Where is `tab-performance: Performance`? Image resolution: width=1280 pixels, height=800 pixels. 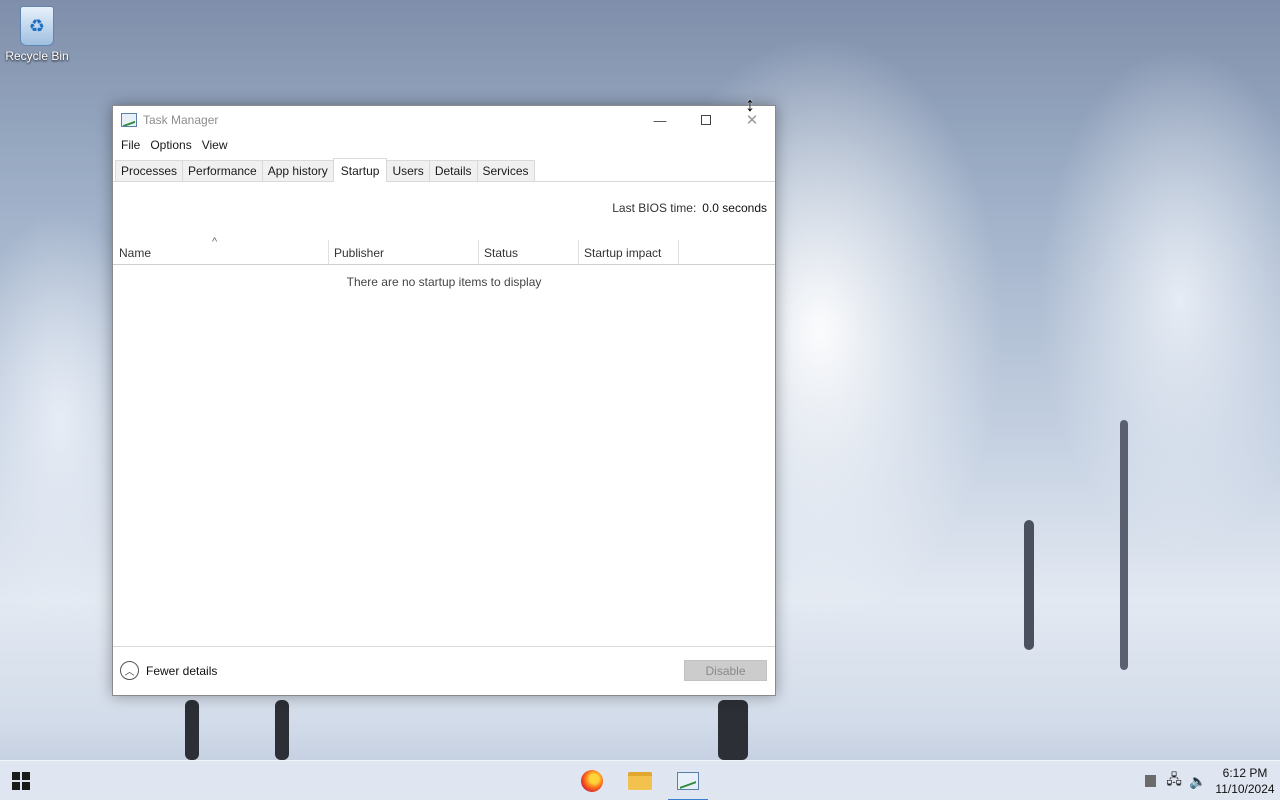 tab-performance: Performance is located at coordinates (222, 170).